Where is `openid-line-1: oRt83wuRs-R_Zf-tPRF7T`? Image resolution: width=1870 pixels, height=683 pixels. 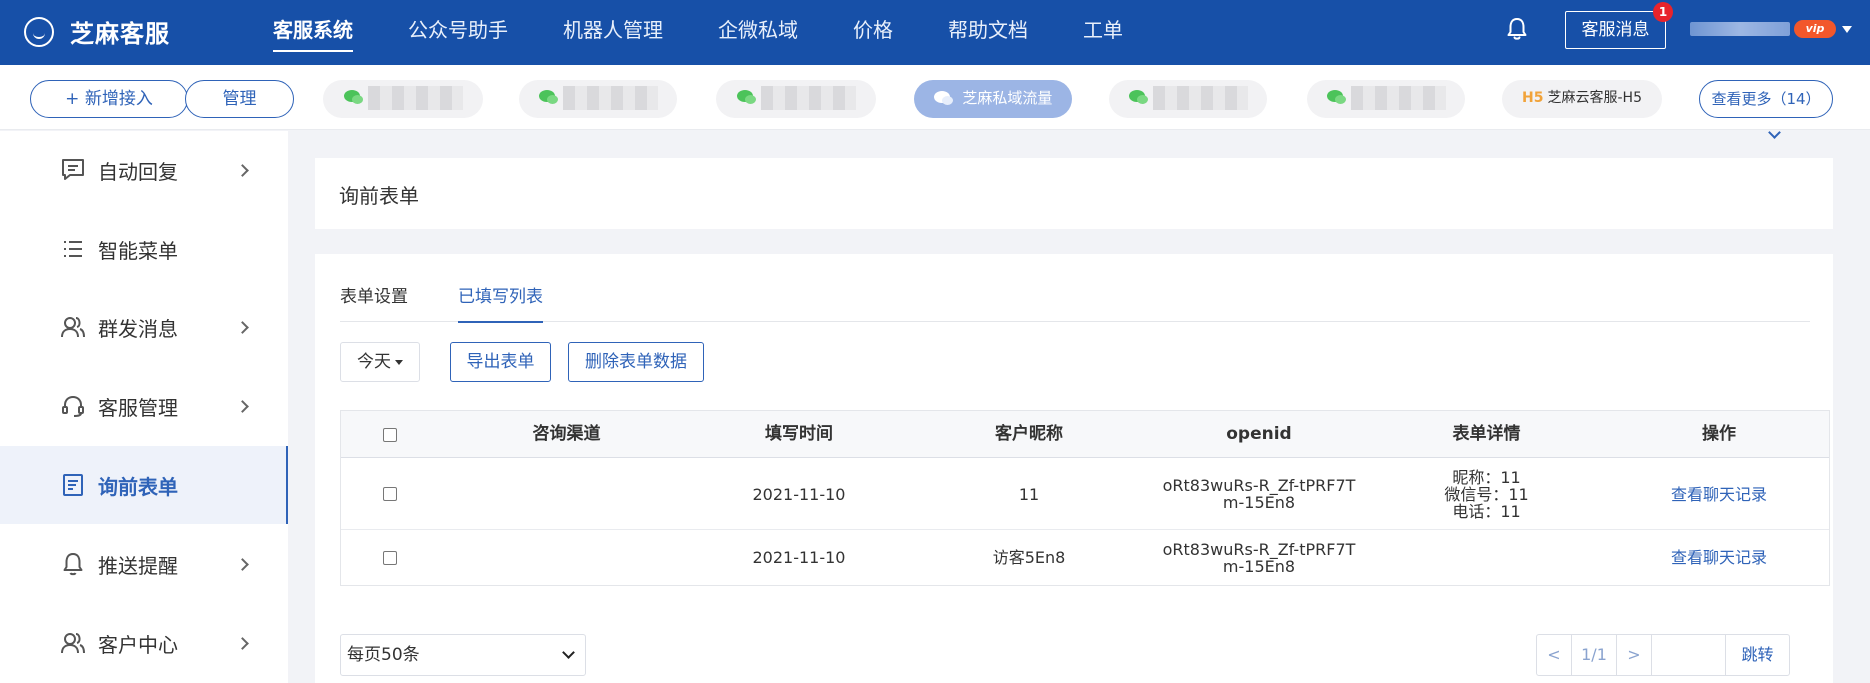 openid-line-1: oRt83wuRs-R_Zf-tPRF7T is located at coordinates (1259, 549).